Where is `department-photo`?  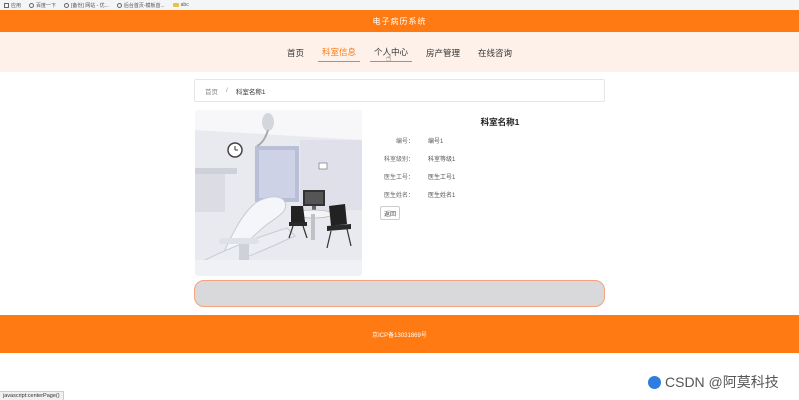
department-photo is located at coordinates (278, 193).